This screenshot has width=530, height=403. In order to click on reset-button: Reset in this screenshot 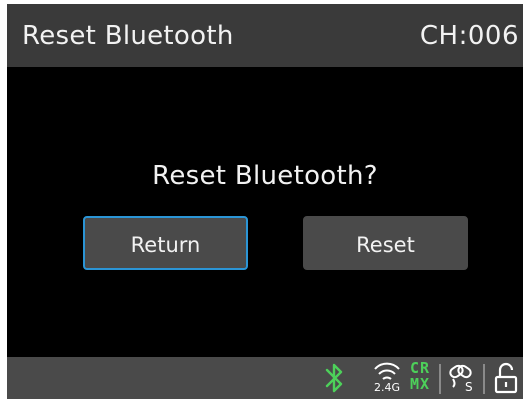, I will do `click(385, 243)`.